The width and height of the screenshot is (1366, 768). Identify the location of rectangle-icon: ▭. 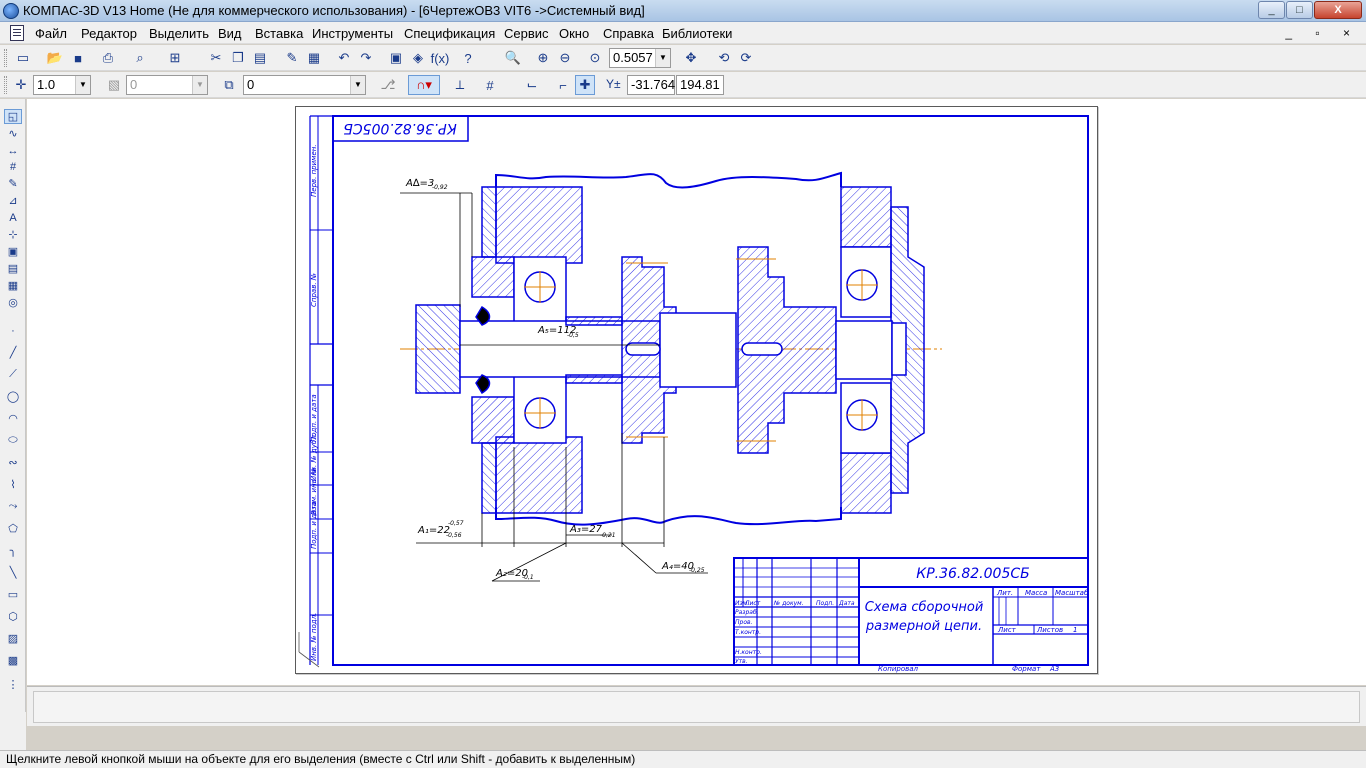
(13, 594).